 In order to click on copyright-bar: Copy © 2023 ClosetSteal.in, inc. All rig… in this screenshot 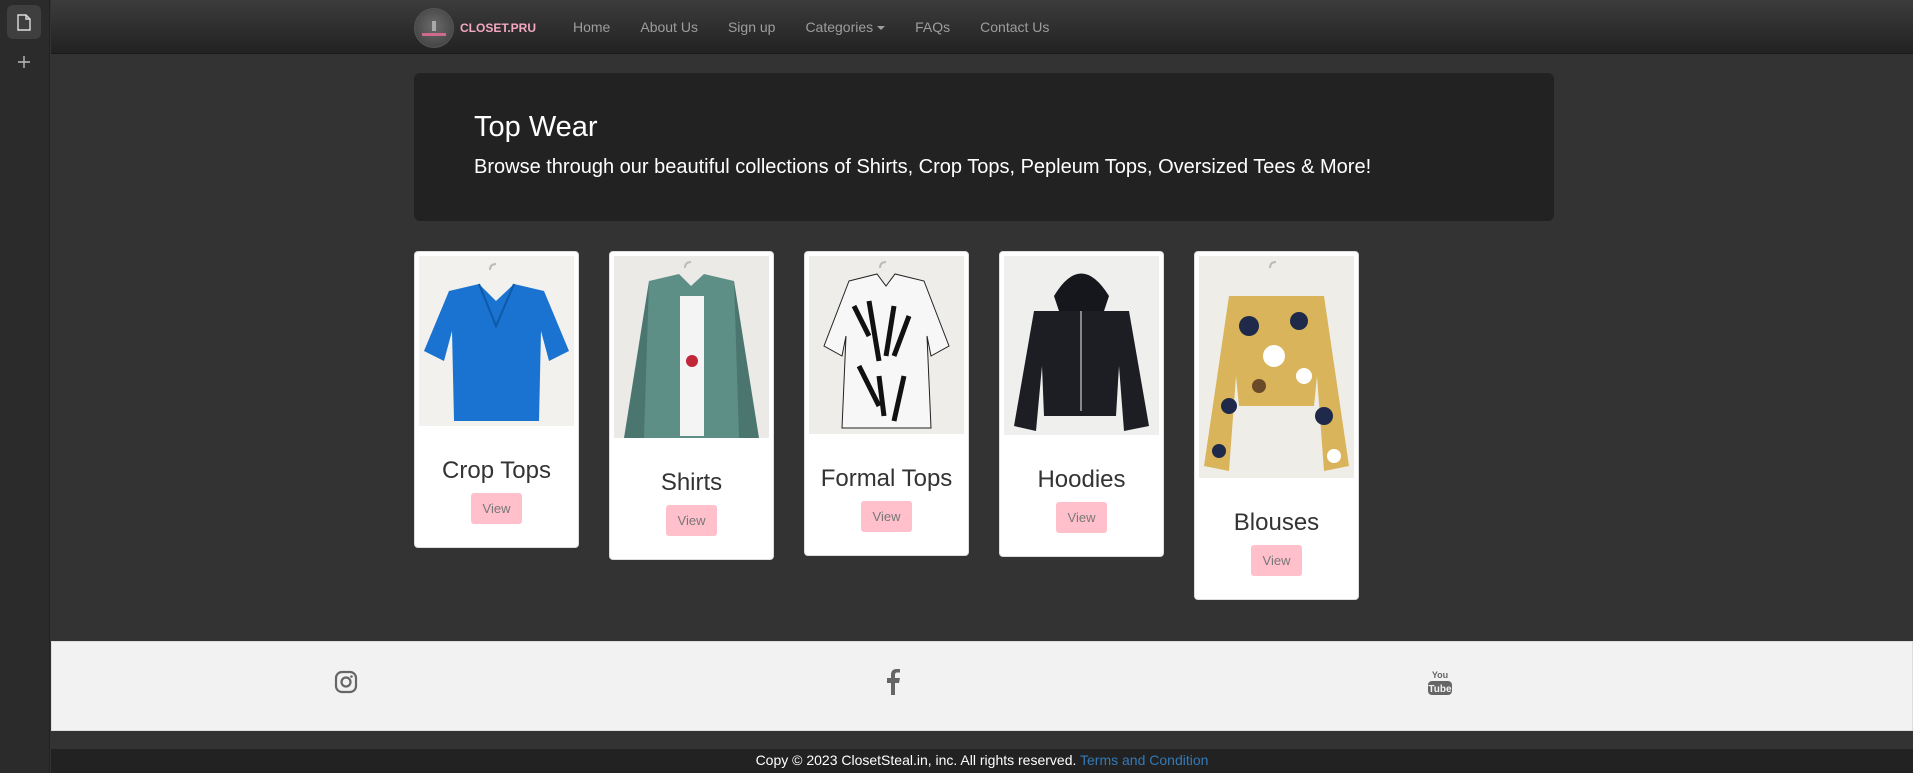, I will do `click(982, 761)`.